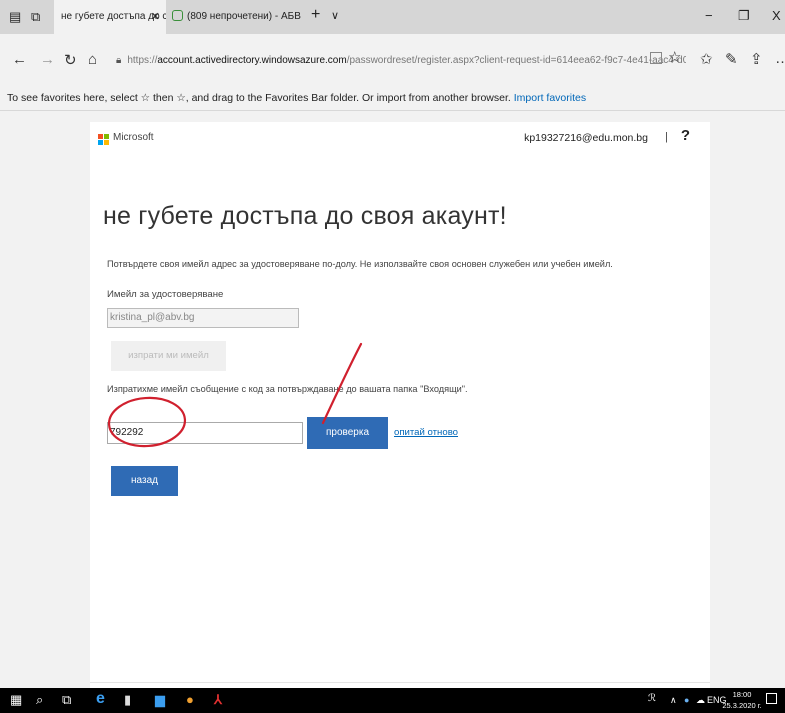  Describe the element at coordinates (674, 57) in the screenshot. I see `favorite-star-icon: ☆` at that location.